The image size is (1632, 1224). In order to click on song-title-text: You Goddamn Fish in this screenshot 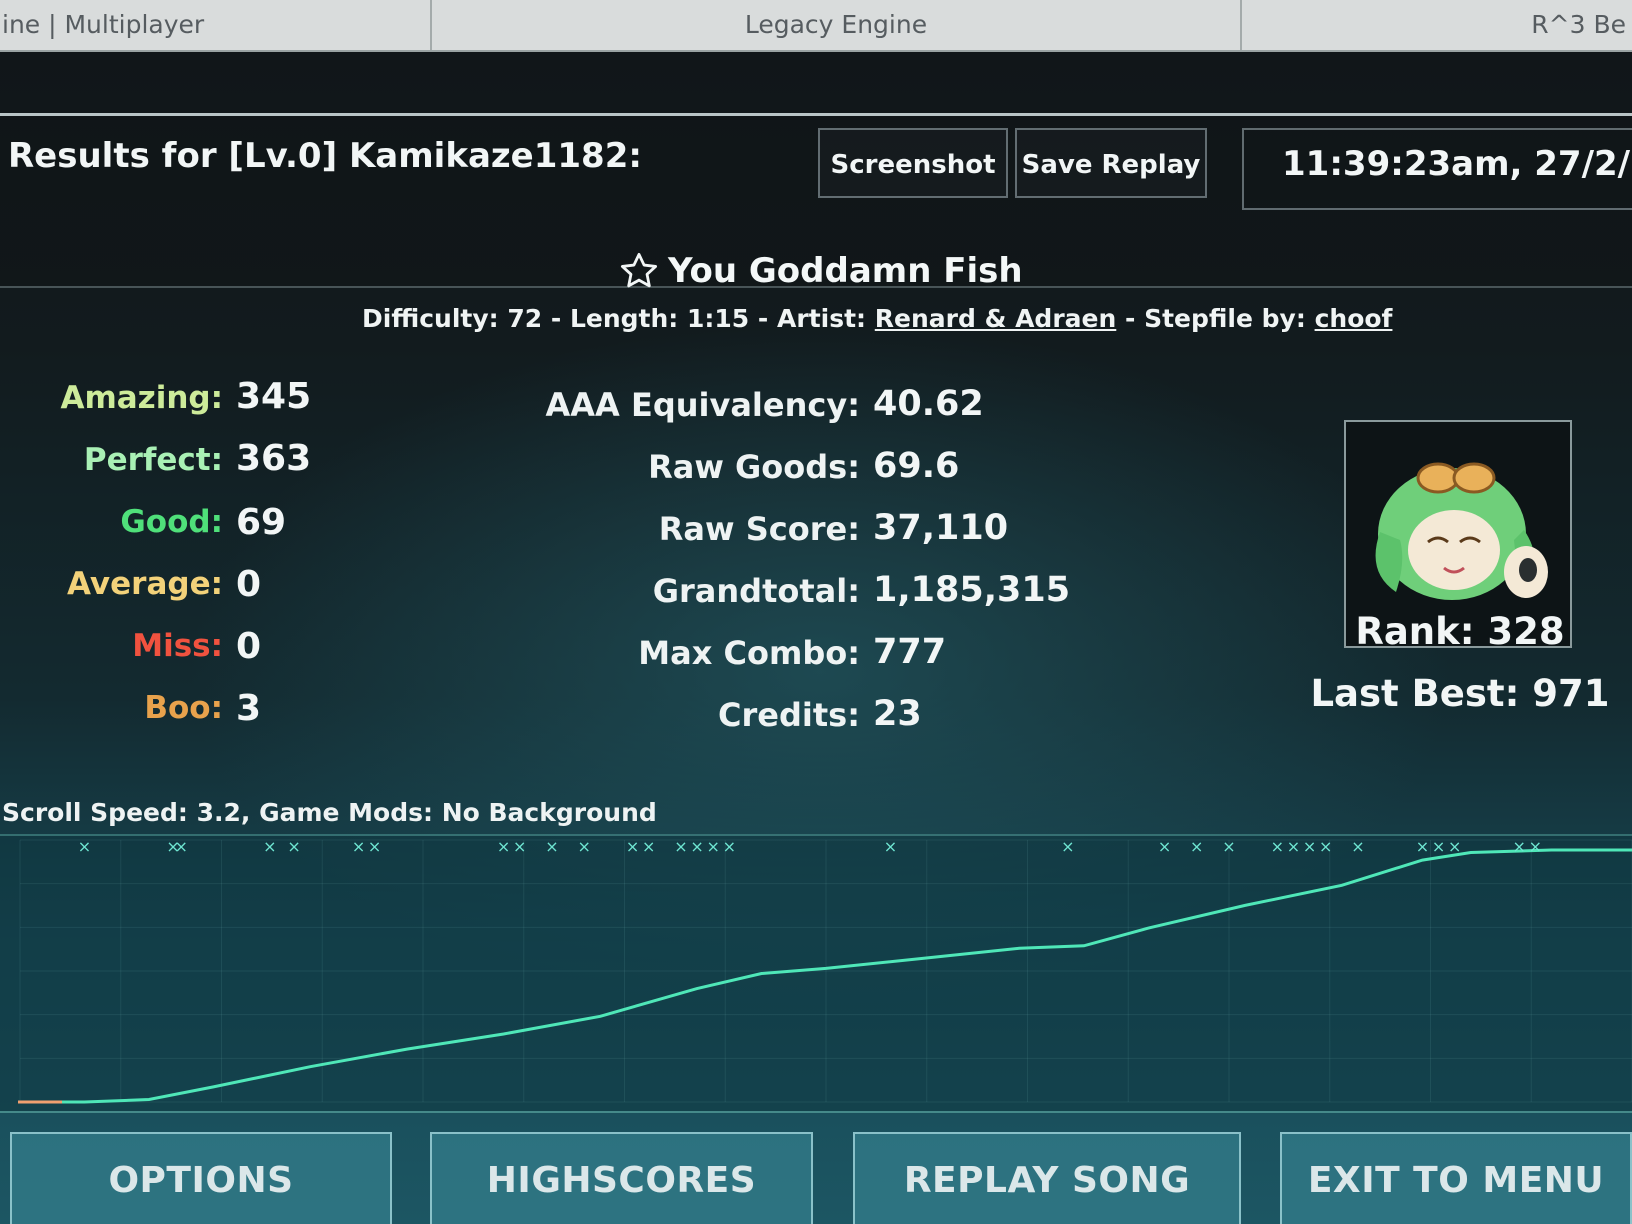, I will do `click(845, 271)`.